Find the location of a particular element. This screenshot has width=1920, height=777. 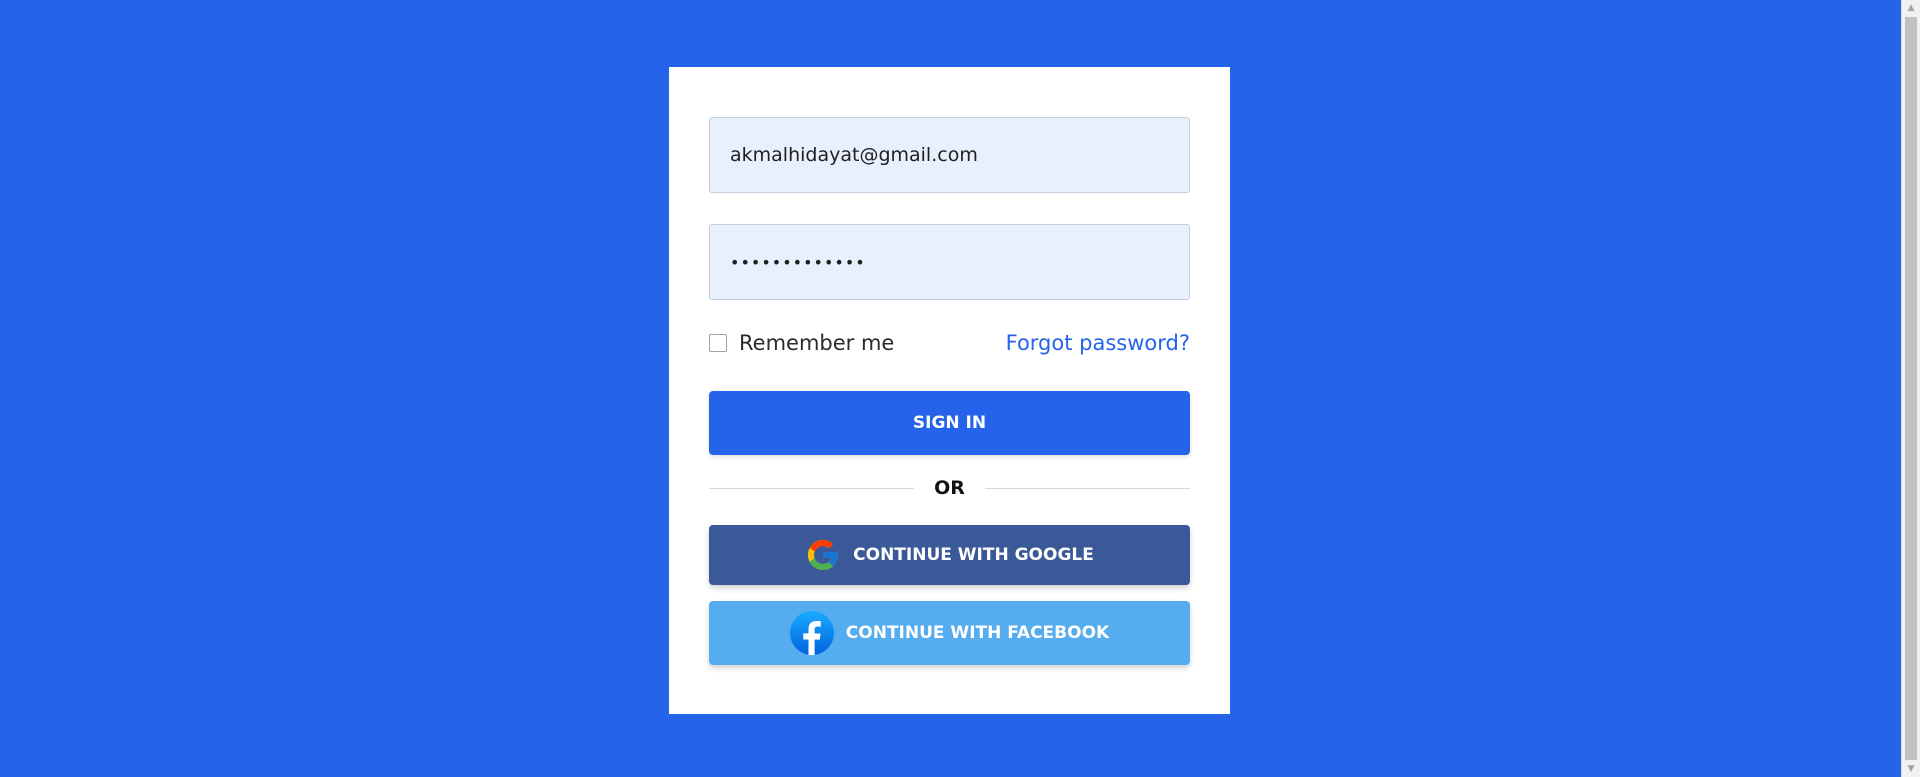

continue-with-facebook-button: CONTINUE WITH FACEBOOK is located at coordinates (949, 633).